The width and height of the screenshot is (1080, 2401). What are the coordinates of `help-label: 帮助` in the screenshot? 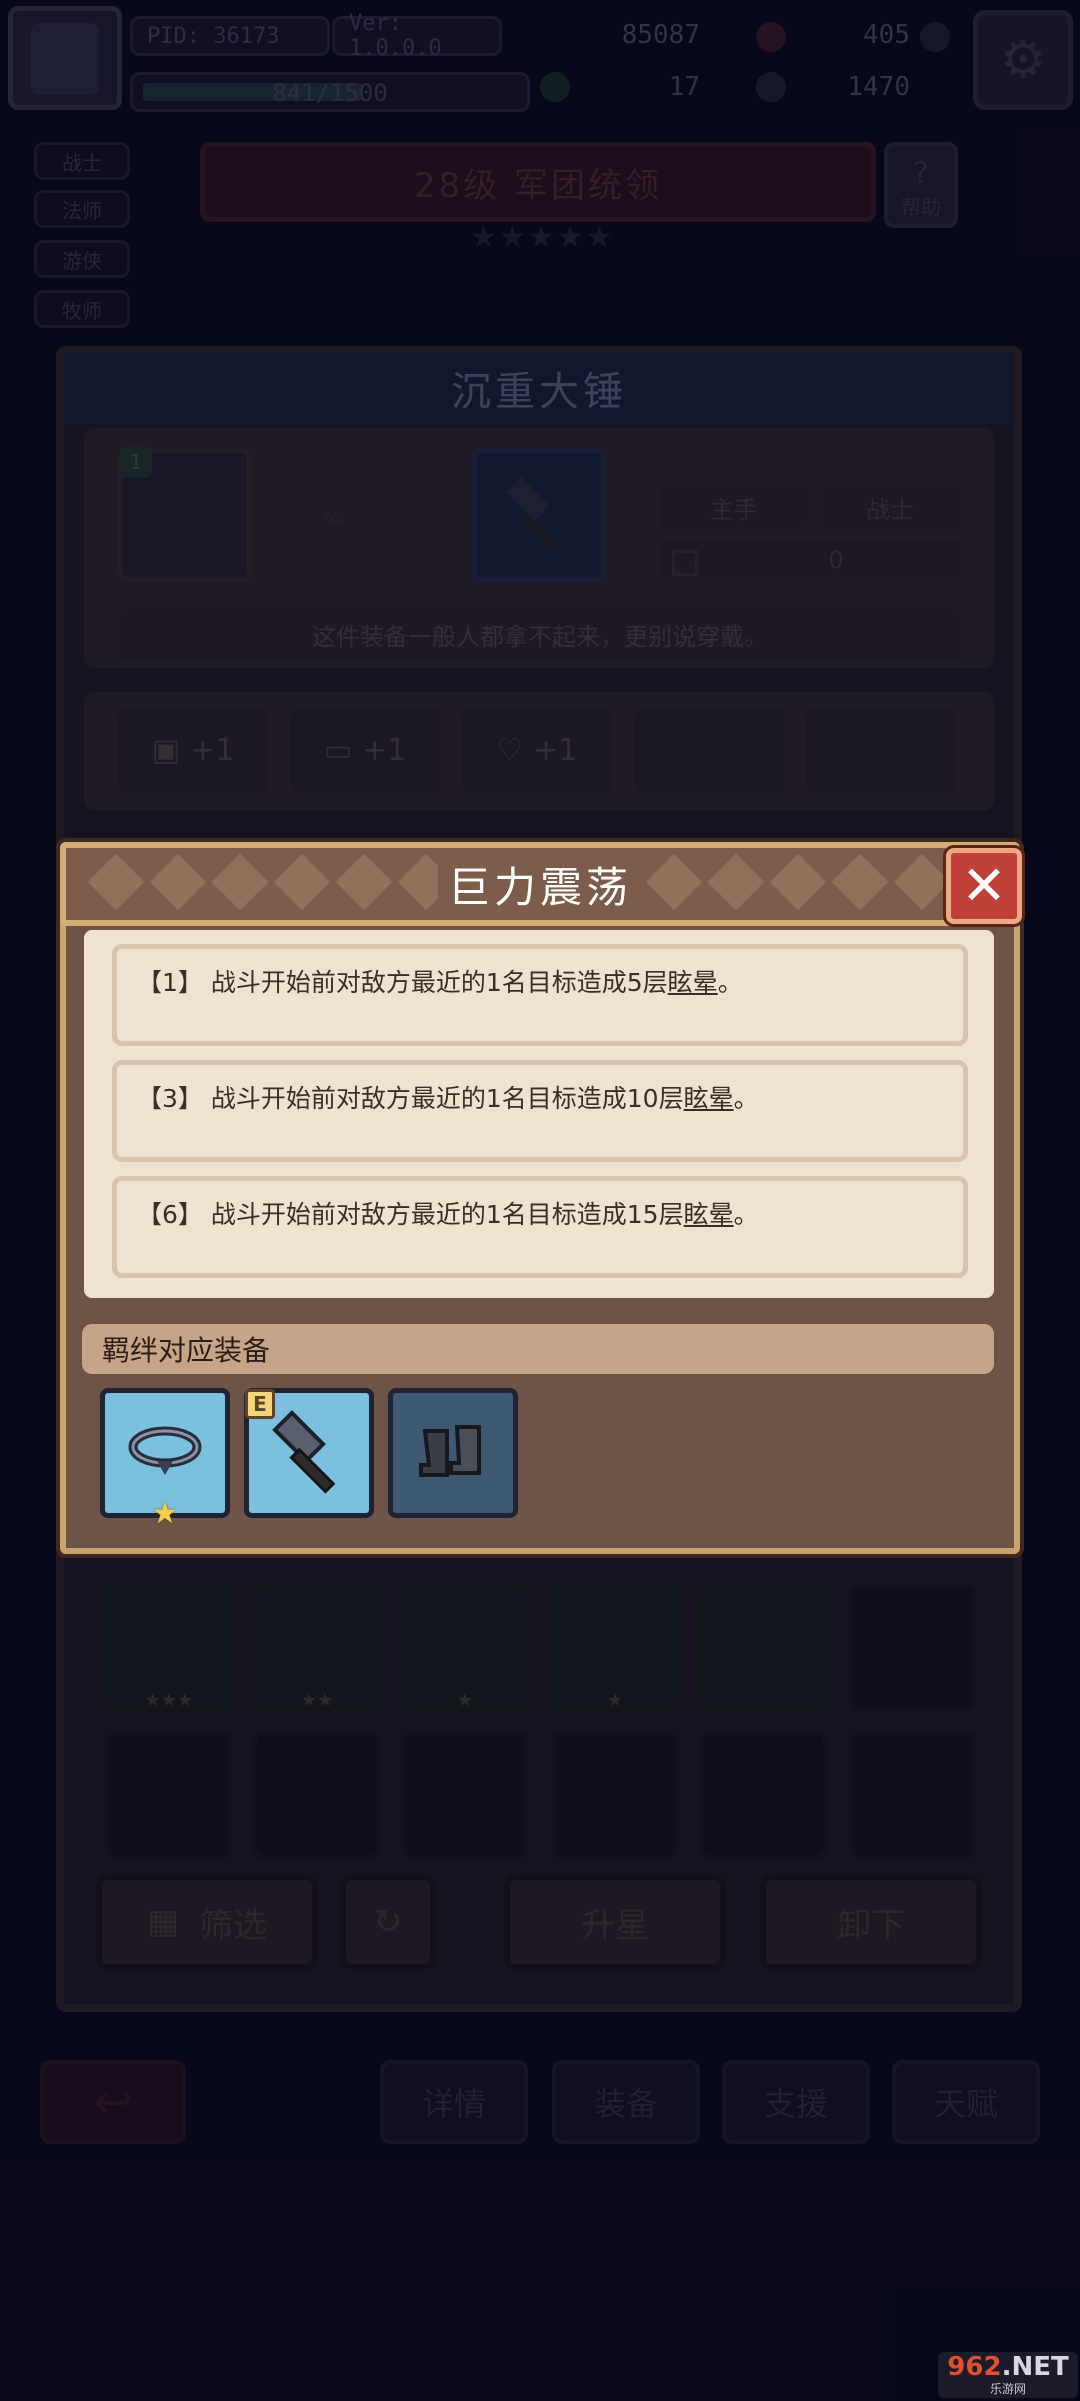 It's located at (921, 207).